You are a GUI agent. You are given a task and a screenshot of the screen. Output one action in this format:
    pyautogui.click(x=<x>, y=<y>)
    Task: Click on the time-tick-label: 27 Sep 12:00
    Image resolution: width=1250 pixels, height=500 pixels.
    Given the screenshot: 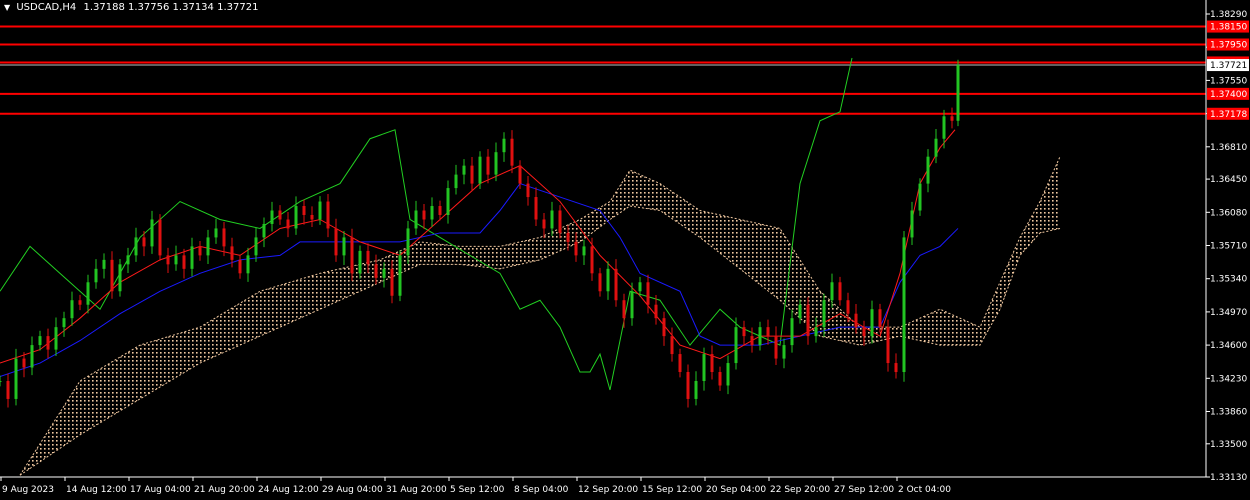 What is the action you would take?
    pyautogui.click(x=864, y=490)
    